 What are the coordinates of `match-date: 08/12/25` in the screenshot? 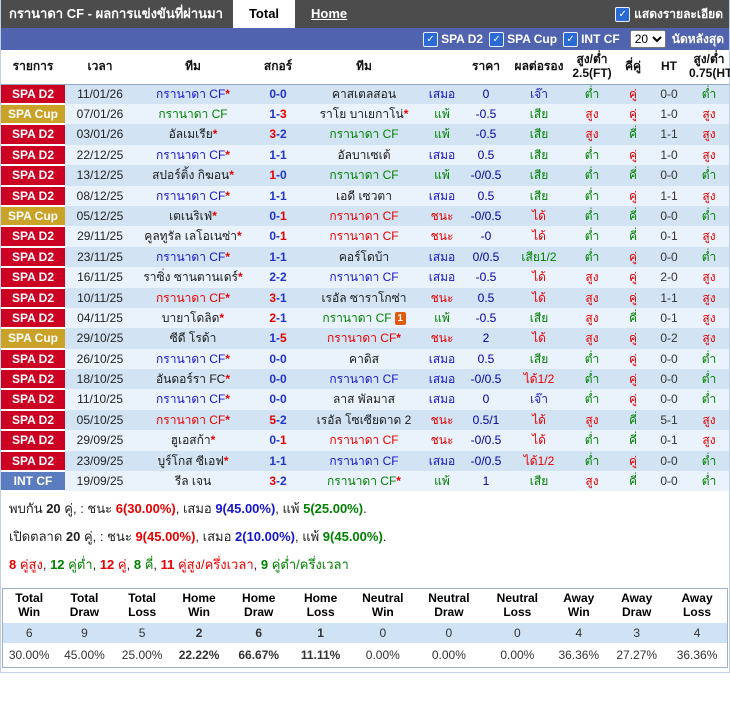 It's located at (100, 195).